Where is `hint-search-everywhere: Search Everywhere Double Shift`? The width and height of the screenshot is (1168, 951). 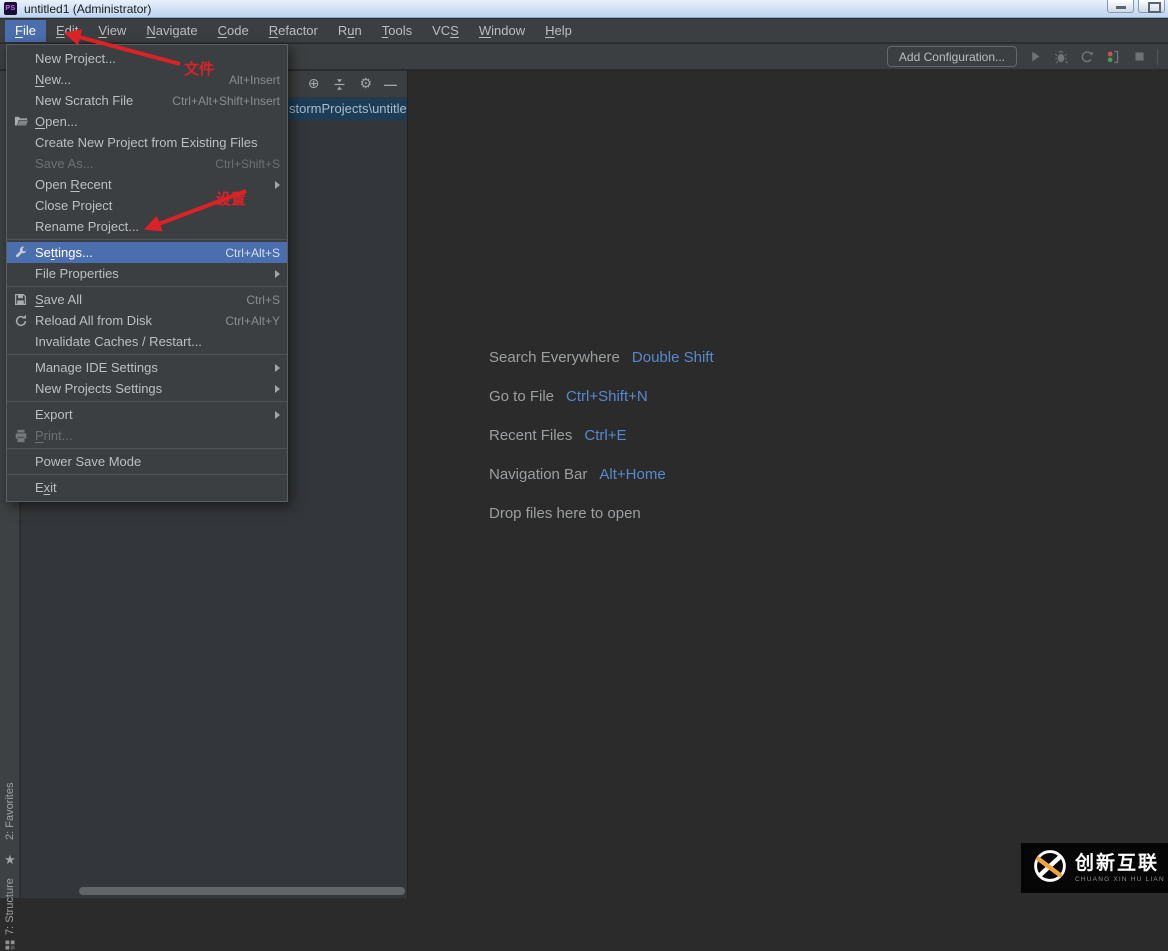 hint-search-everywhere: Search Everywhere Double Shift is located at coordinates (601, 368).